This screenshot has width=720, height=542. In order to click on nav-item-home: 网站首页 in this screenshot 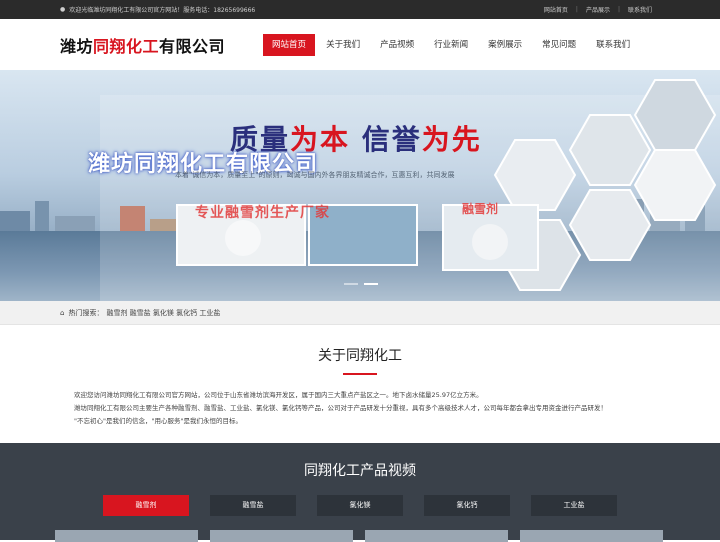, I will do `click(289, 44)`.